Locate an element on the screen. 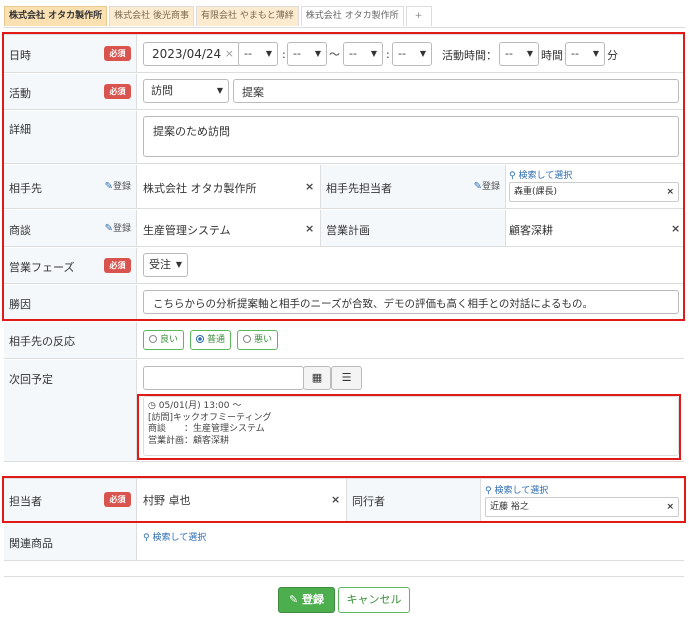 The height and width of the screenshot is (617, 689). reaction-bad-radio: 悪い is located at coordinates (258, 340).